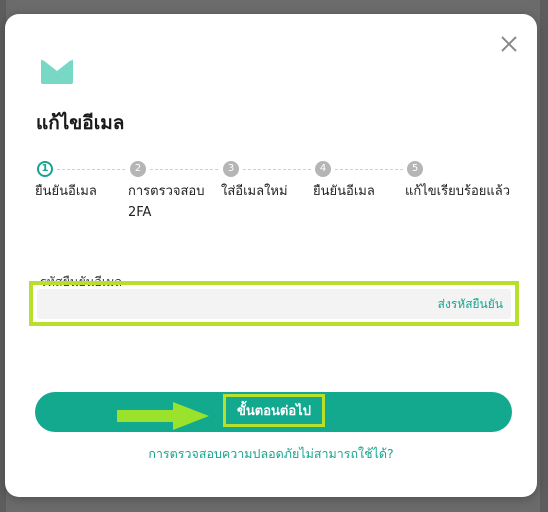  I want to click on step-label: ใส่อีเมลใหม่, so click(254, 191).